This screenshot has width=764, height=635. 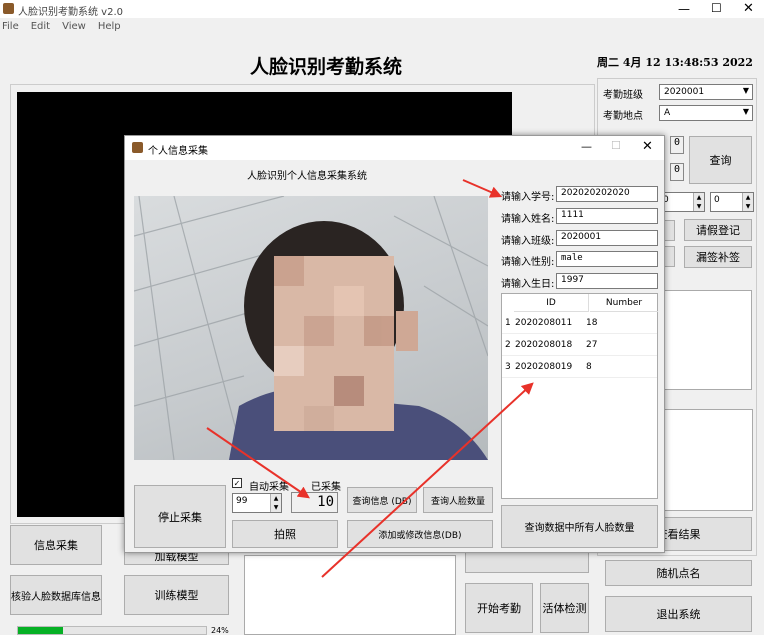 What do you see at coordinates (678, 614) in the screenshot?
I see `exit-button: 退出系统` at bounding box center [678, 614].